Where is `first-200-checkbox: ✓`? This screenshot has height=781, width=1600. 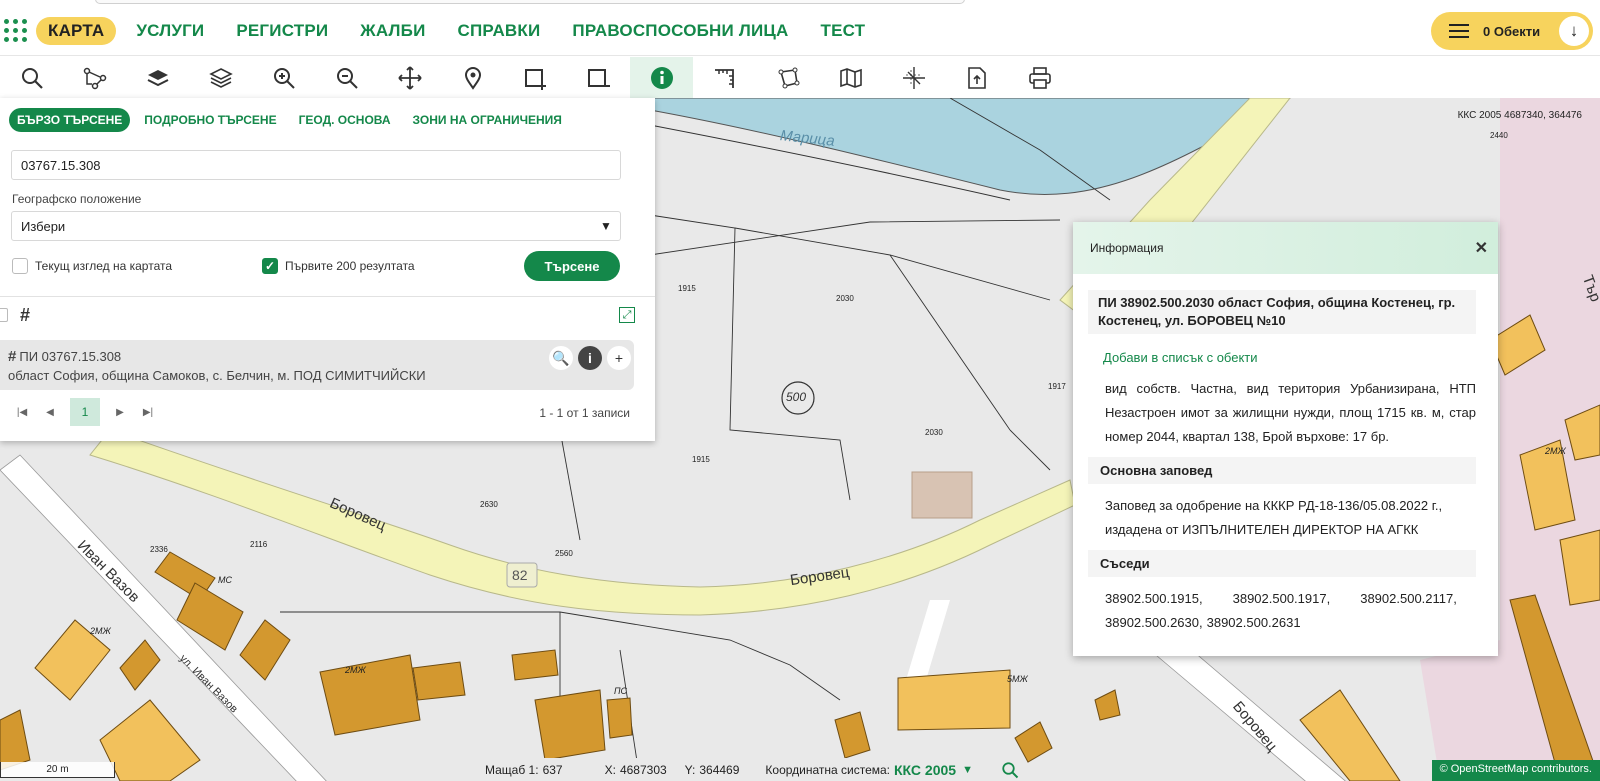 first-200-checkbox: ✓ is located at coordinates (270, 266).